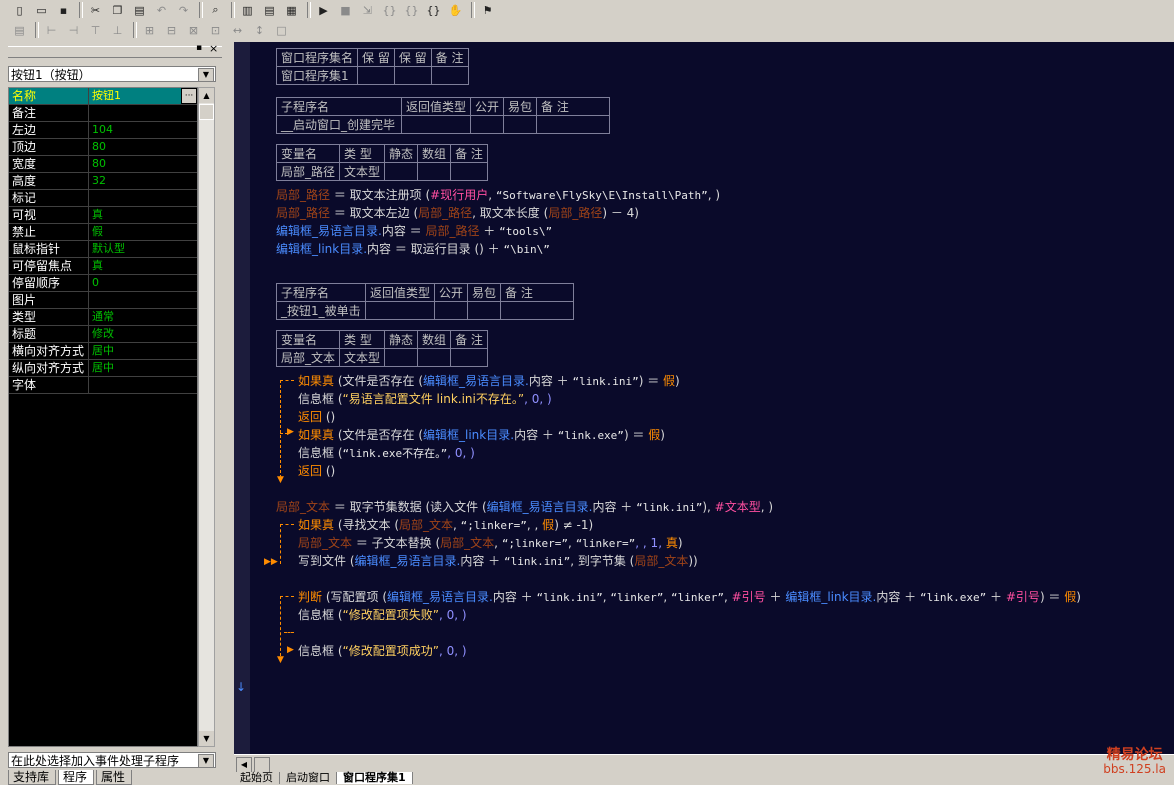 The height and width of the screenshot is (785, 1174). Describe the element at coordinates (413, 249) in the screenshot. I see `code-line: 编辑框_link目录.内容 ＝ 取运行目录 () ＋ “\bin\”` at that location.